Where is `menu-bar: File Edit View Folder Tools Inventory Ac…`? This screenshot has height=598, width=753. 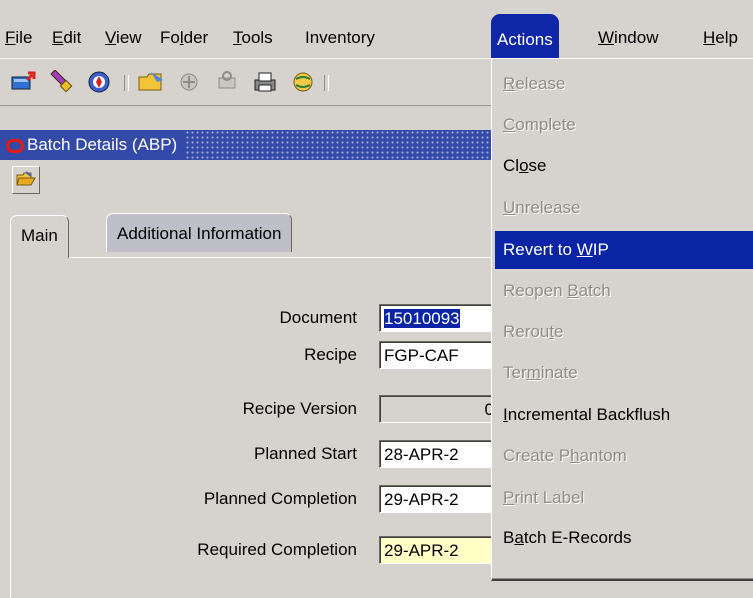
menu-bar: File Edit View Folder Tools Inventory Ac… is located at coordinates (376, 29).